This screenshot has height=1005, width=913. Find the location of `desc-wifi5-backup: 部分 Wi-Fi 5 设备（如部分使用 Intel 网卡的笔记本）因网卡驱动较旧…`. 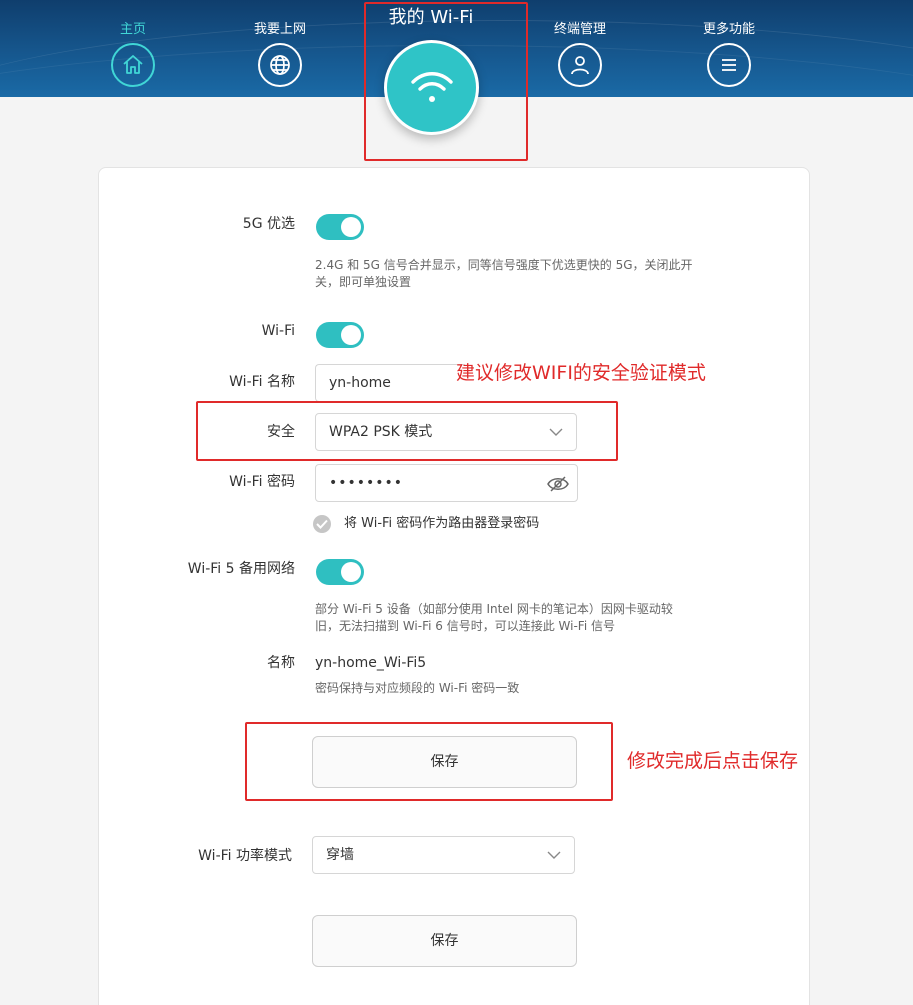

desc-wifi5-backup: 部分 Wi-Fi 5 设备（如部分使用 Intel 网卡的笔记本）因网卡驱动较旧… is located at coordinates (494, 617).